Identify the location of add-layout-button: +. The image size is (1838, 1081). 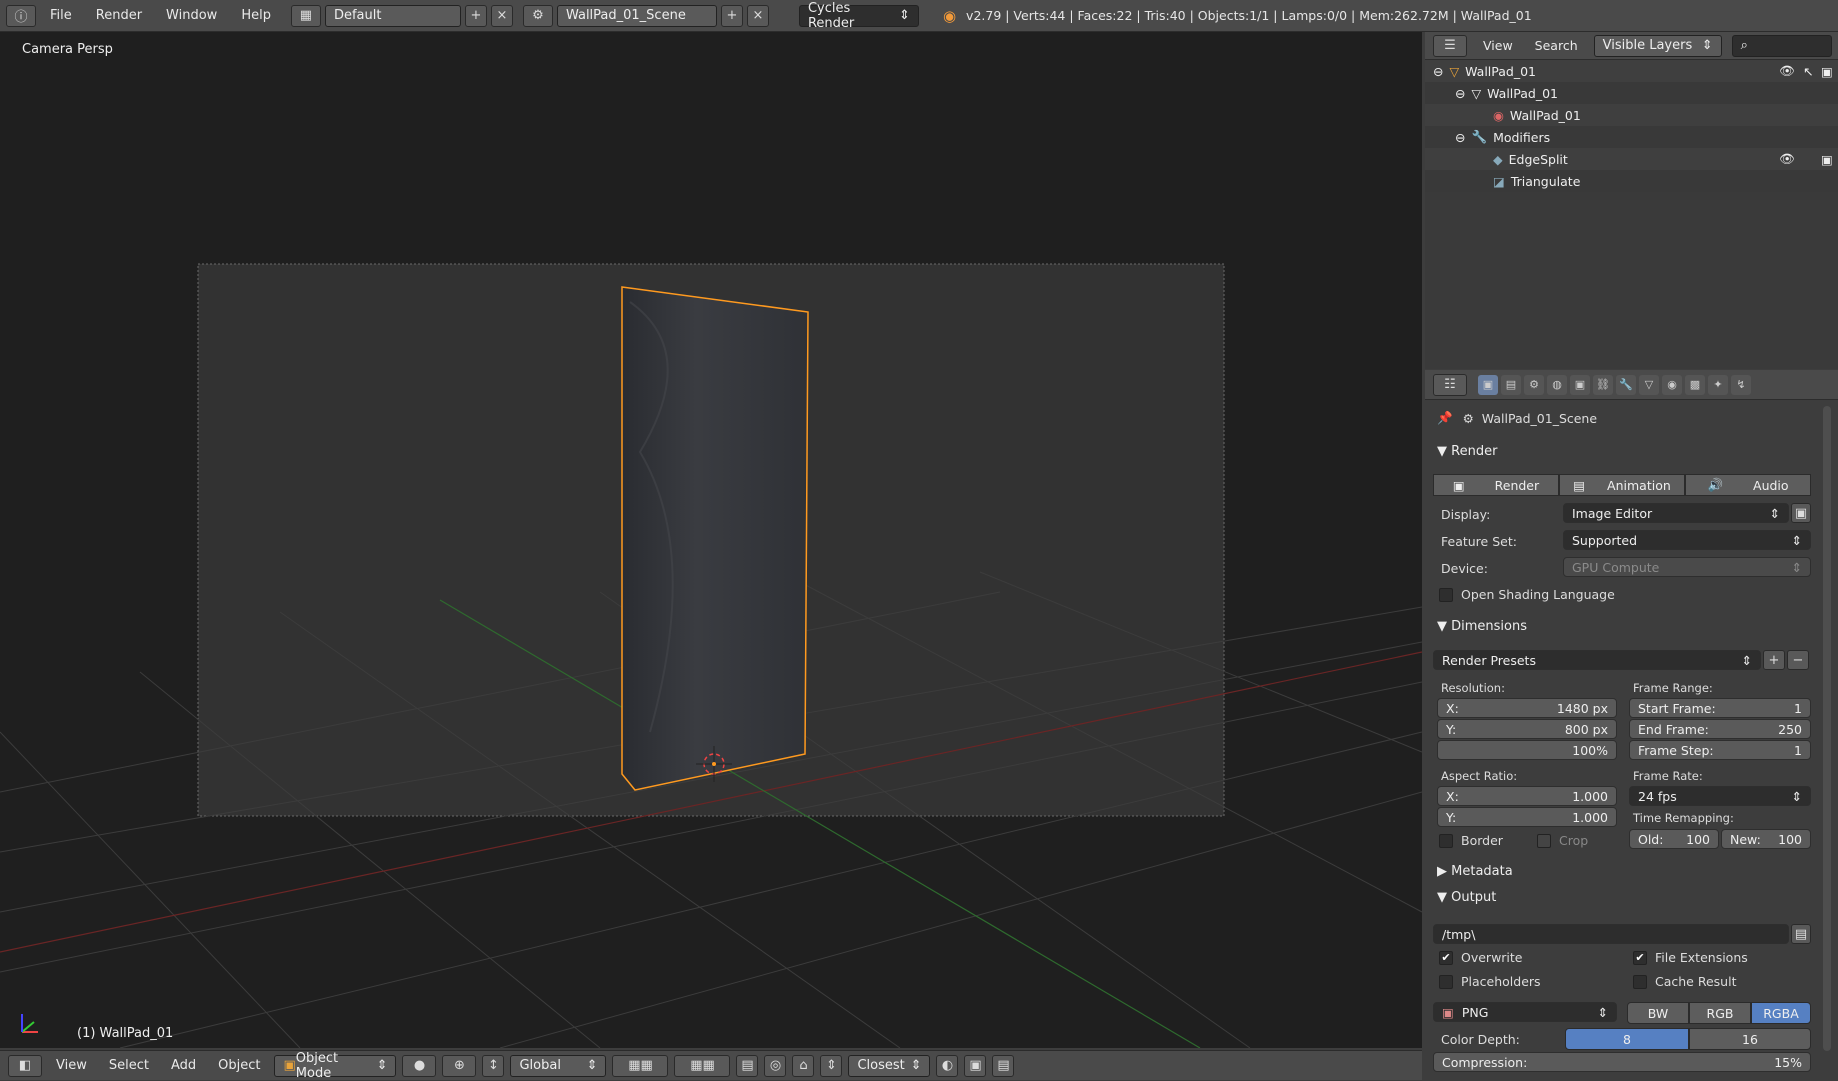
(475, 15).